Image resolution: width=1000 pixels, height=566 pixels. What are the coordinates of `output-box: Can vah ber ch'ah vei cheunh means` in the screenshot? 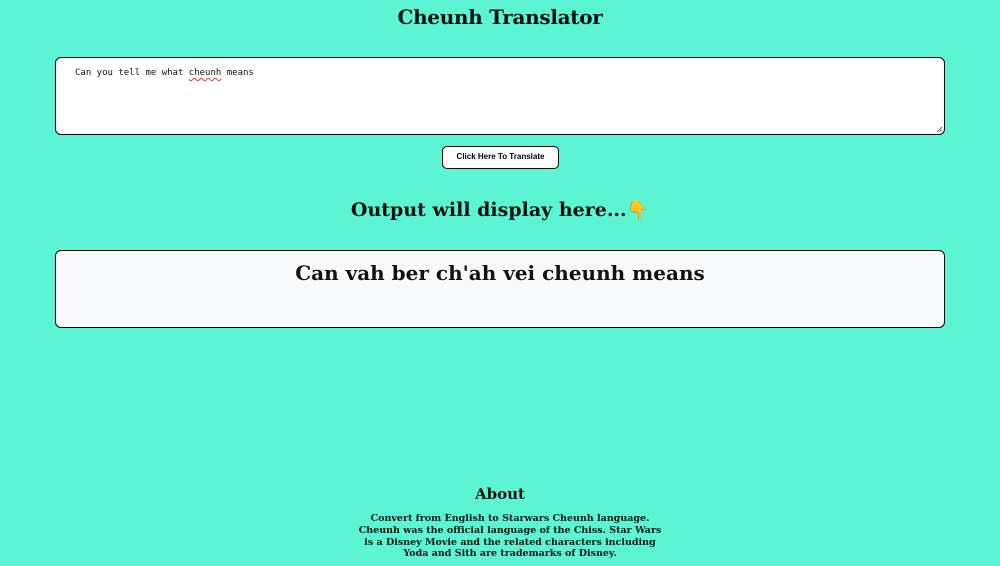 It's located at (500, 289).